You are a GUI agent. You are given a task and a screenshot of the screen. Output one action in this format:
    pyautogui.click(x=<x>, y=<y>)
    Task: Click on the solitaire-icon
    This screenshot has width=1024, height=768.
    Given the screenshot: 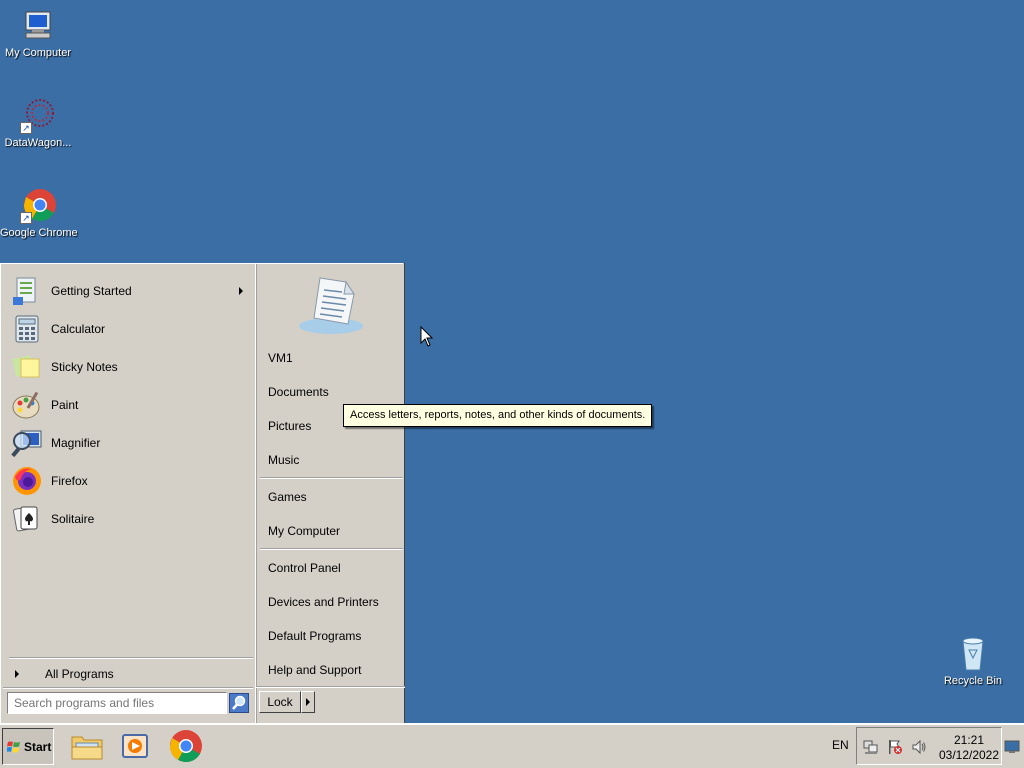 What is the action you would take?
    pyautogui.click(x=27, y=519)
    